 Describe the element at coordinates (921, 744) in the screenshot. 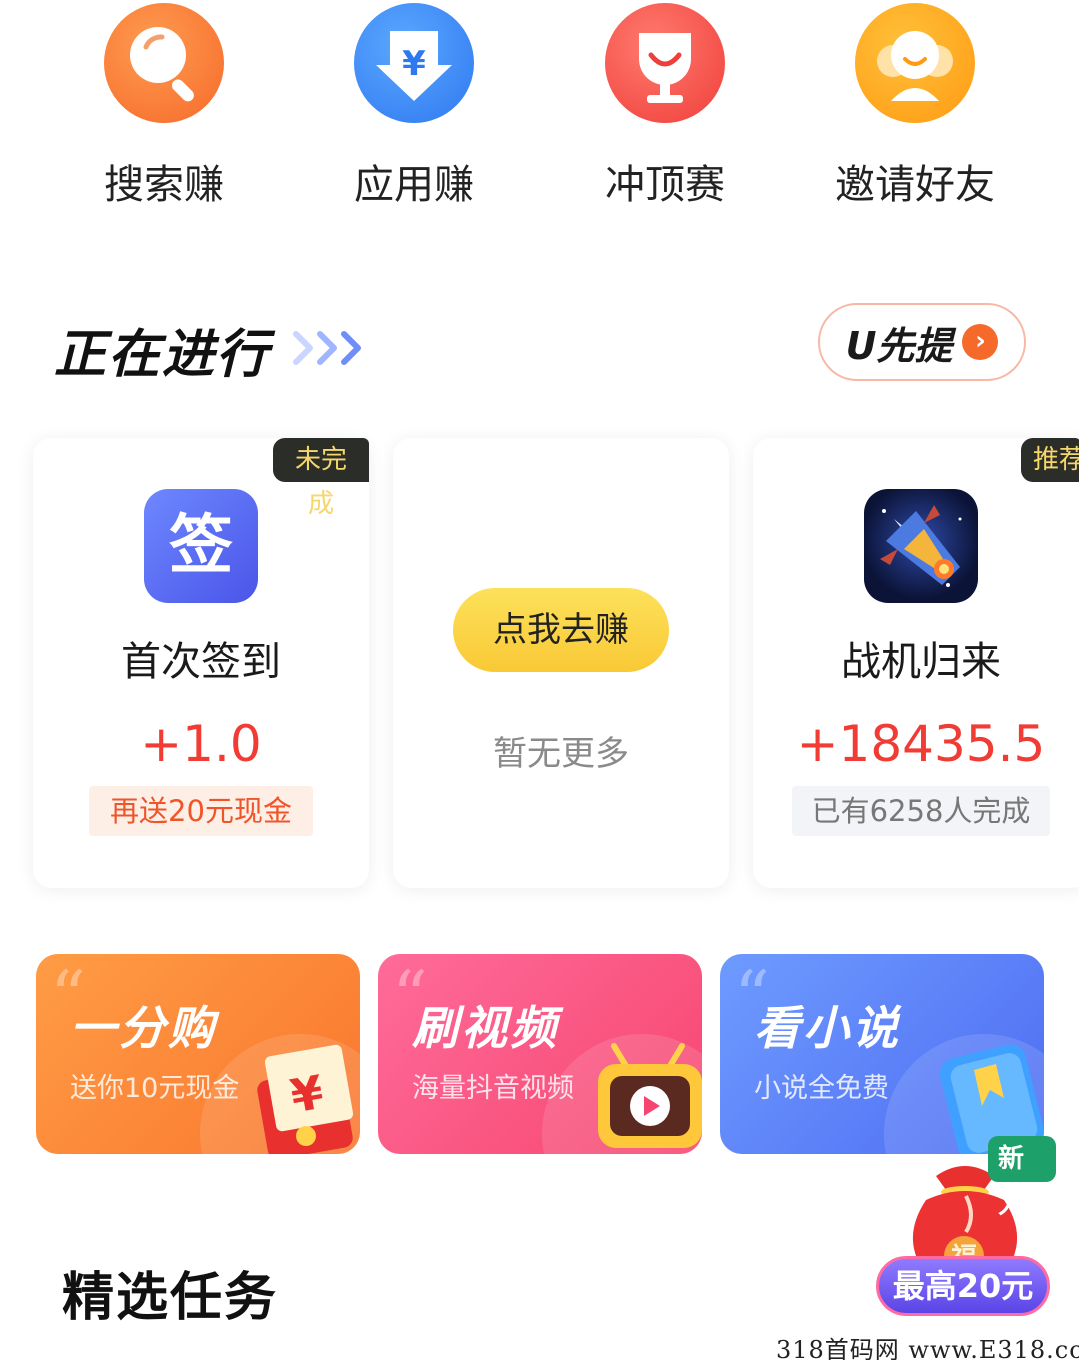

I see `task-reward: +18435.5` at that location.